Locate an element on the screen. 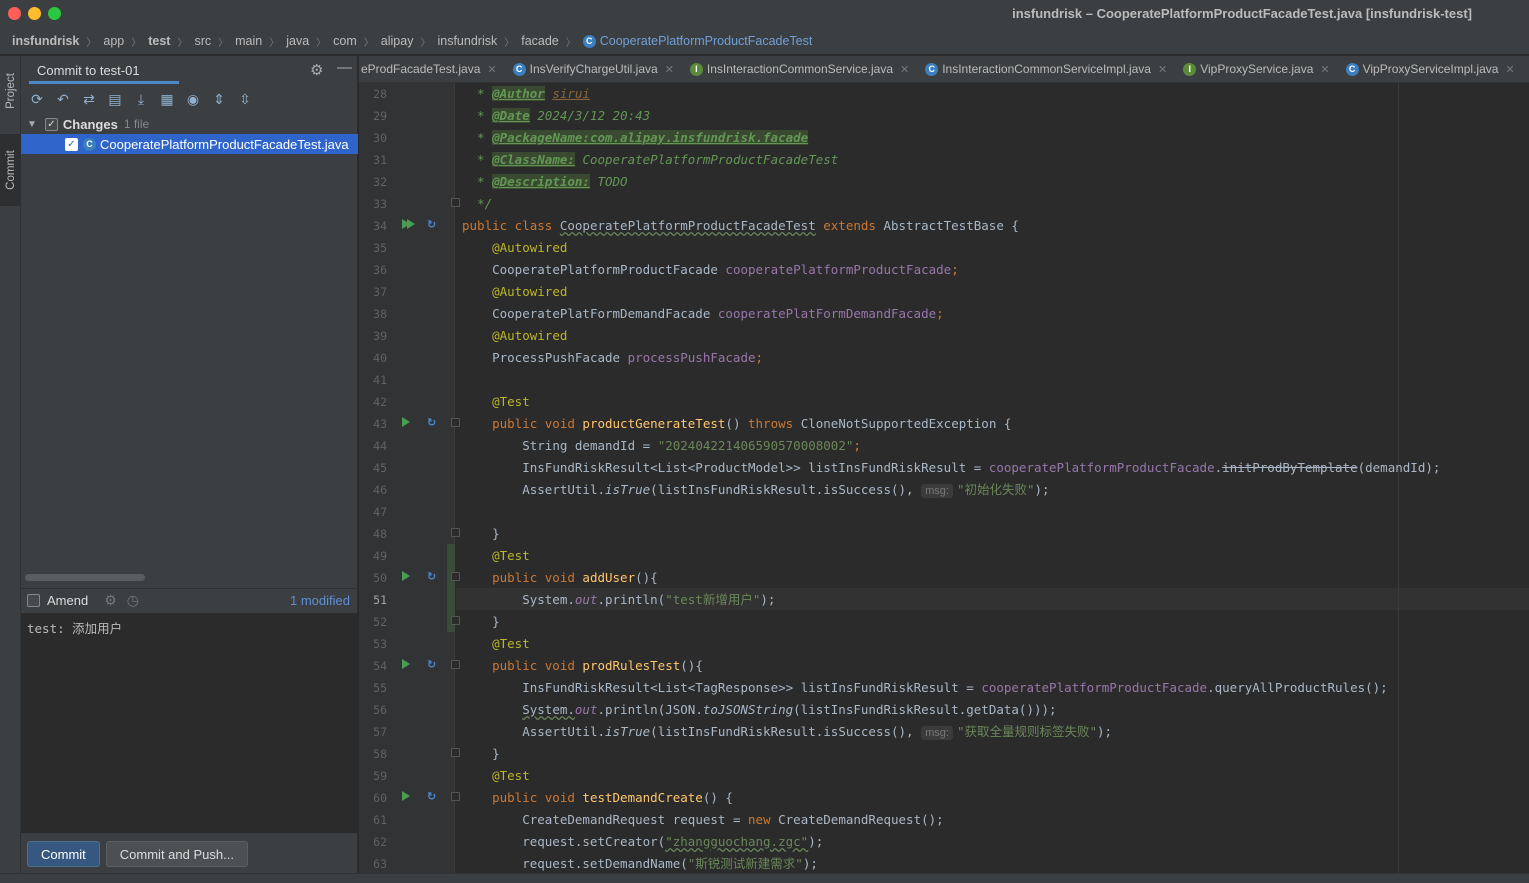 Image resolution: width=1529 pixels, height=883 pixels. history-icon: ◷ is located at coordinates (133, 600).